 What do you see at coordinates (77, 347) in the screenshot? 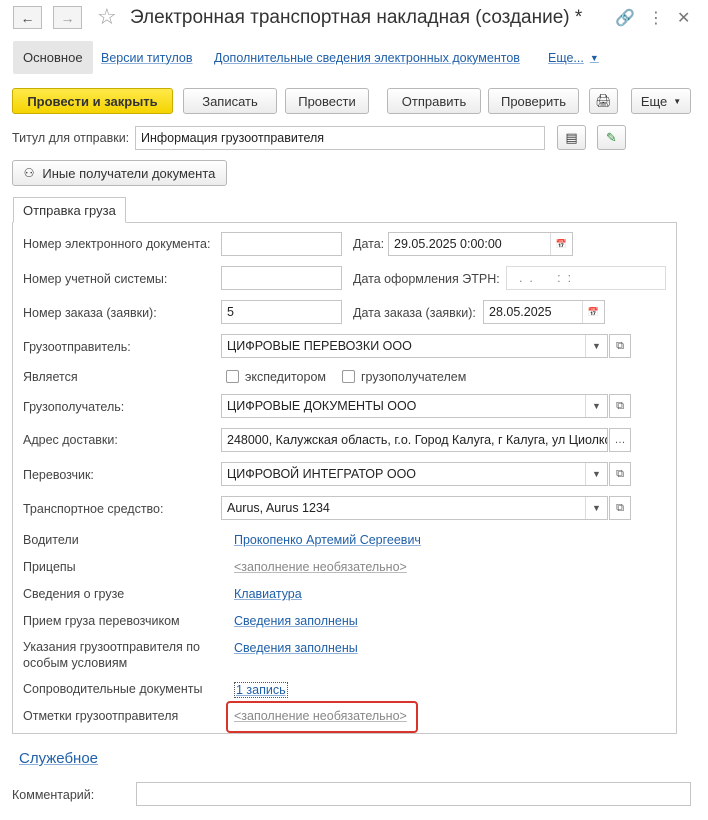
I see `shipper-label: Грузоотправитель:` at bounding box center [77, 347].